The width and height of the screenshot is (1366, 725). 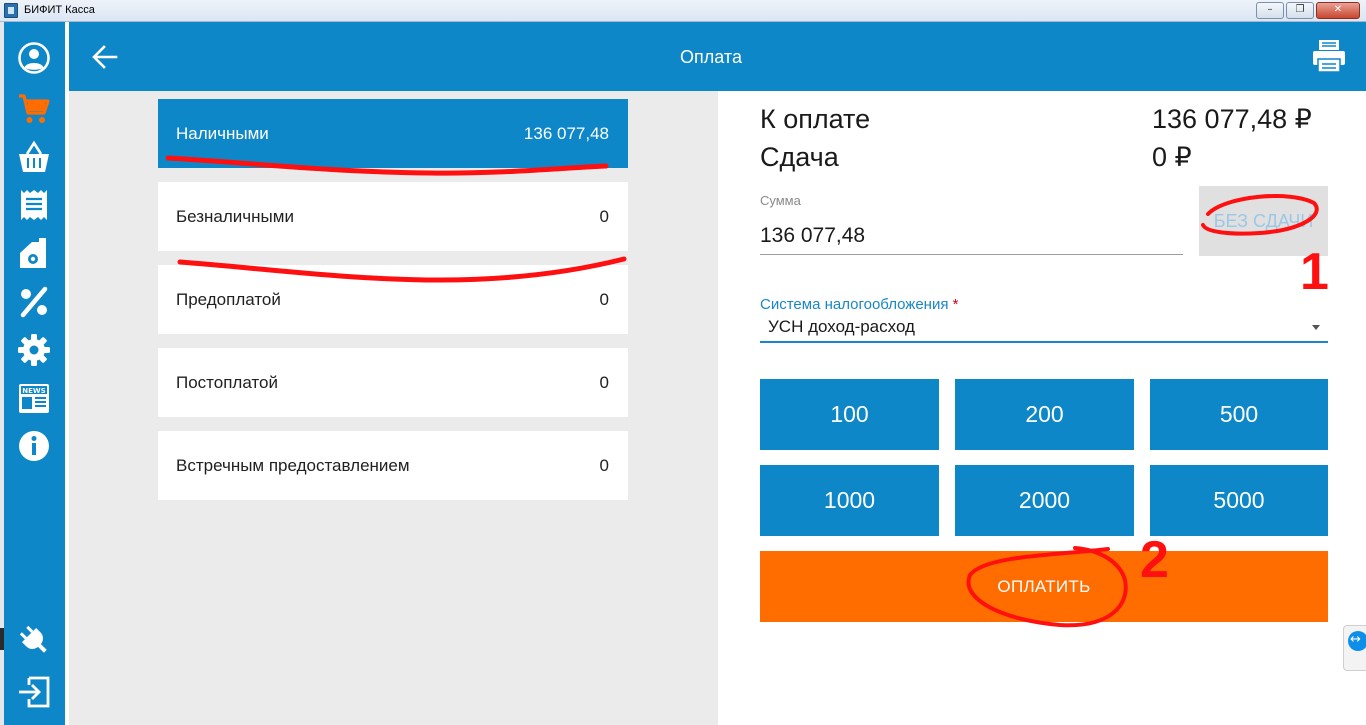 I want to click on payment-method-cashless: Безналичными 0, so click(x=393, y=216).